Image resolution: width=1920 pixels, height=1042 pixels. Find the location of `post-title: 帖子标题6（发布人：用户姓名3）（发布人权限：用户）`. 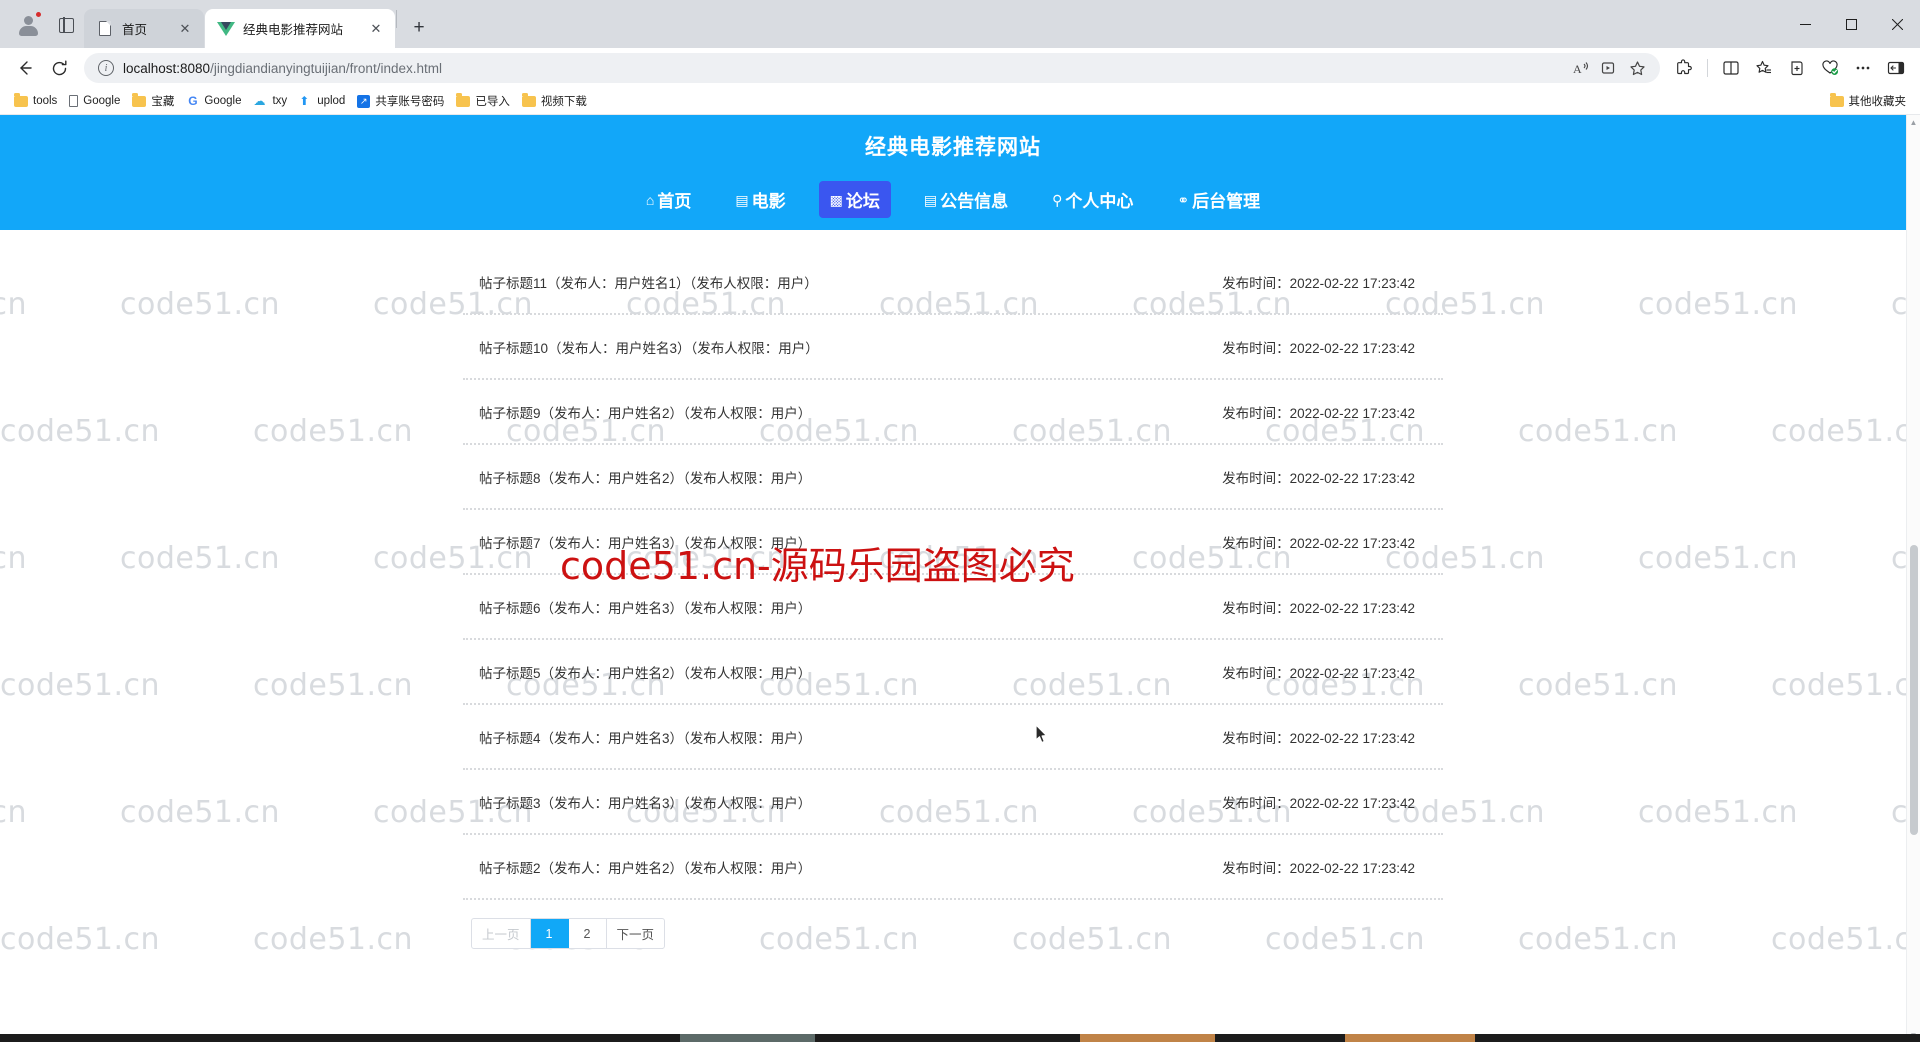

post-title: 帖子标题6（发布人：用户姓名3）（发布人权限：用户） is located at coordinates (645, 607).